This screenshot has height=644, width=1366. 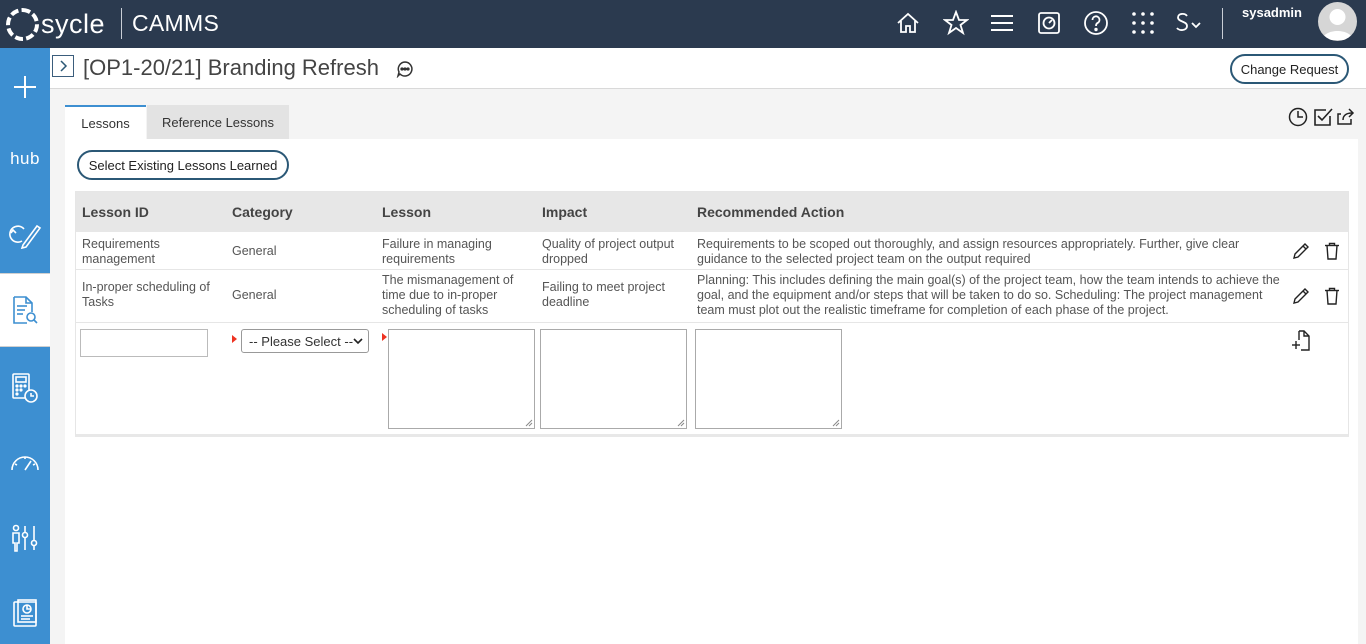 What do you see at coordinates (1189, 23) in the screenshot?
I see `switch-user-icon` at bounding box center [1189, 23].